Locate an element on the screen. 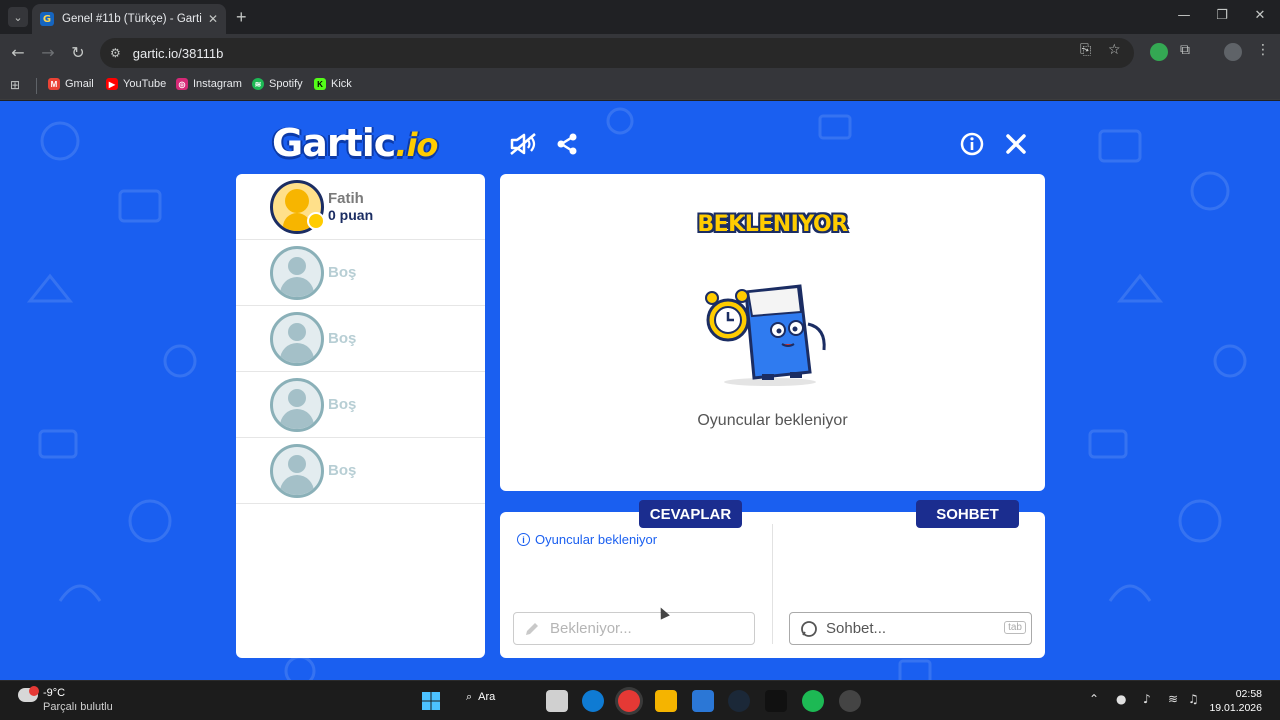  youtube-icon: ▶ is located at coordinates (112, 84).